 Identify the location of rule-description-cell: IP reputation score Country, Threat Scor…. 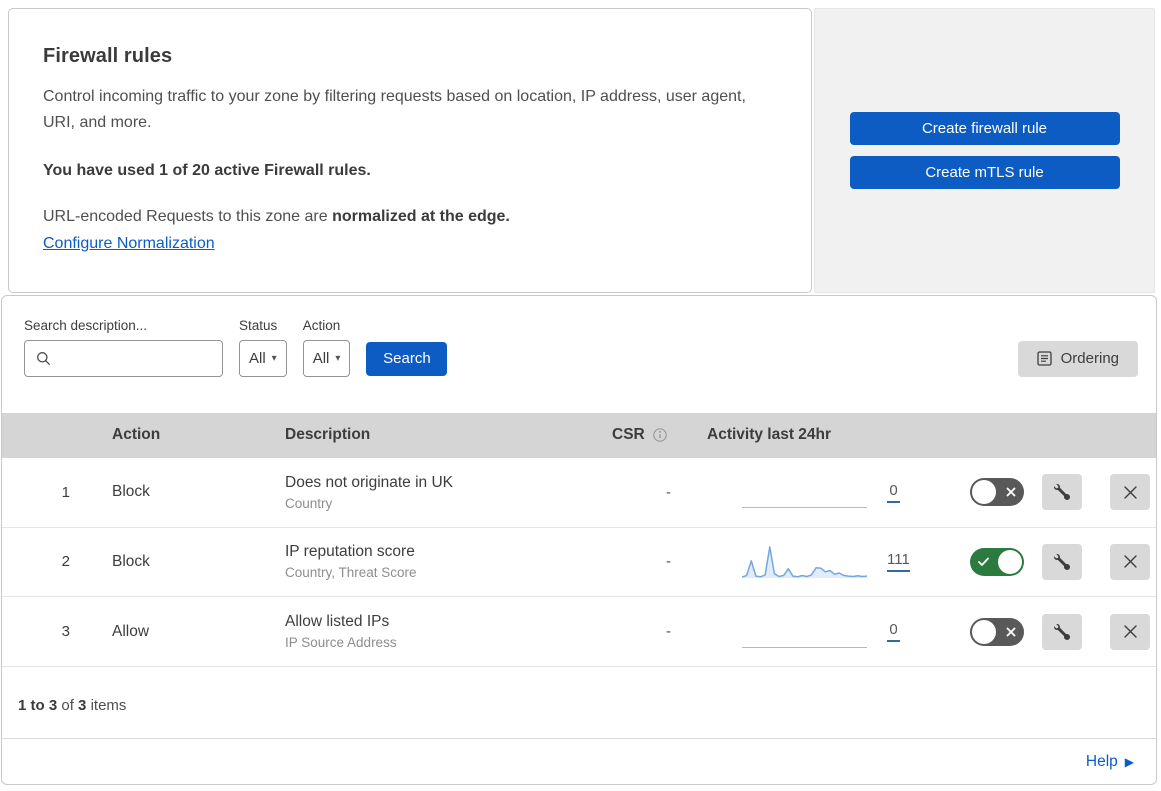
(427, 561).